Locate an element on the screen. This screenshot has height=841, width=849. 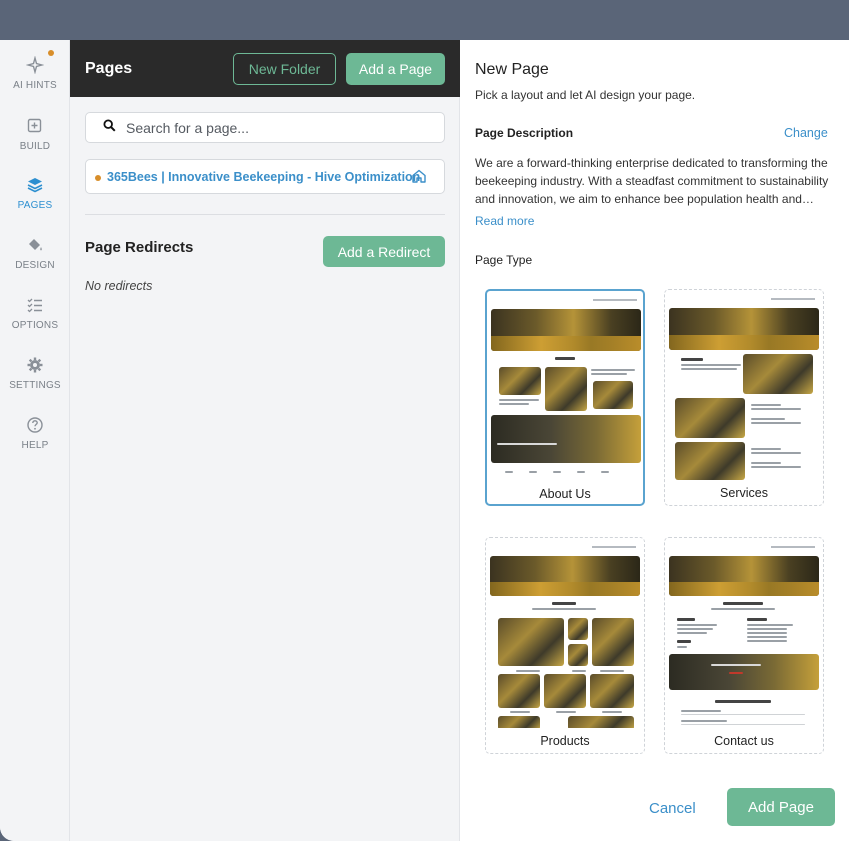
page-type-products: Products is located at coordinates (565, 645).